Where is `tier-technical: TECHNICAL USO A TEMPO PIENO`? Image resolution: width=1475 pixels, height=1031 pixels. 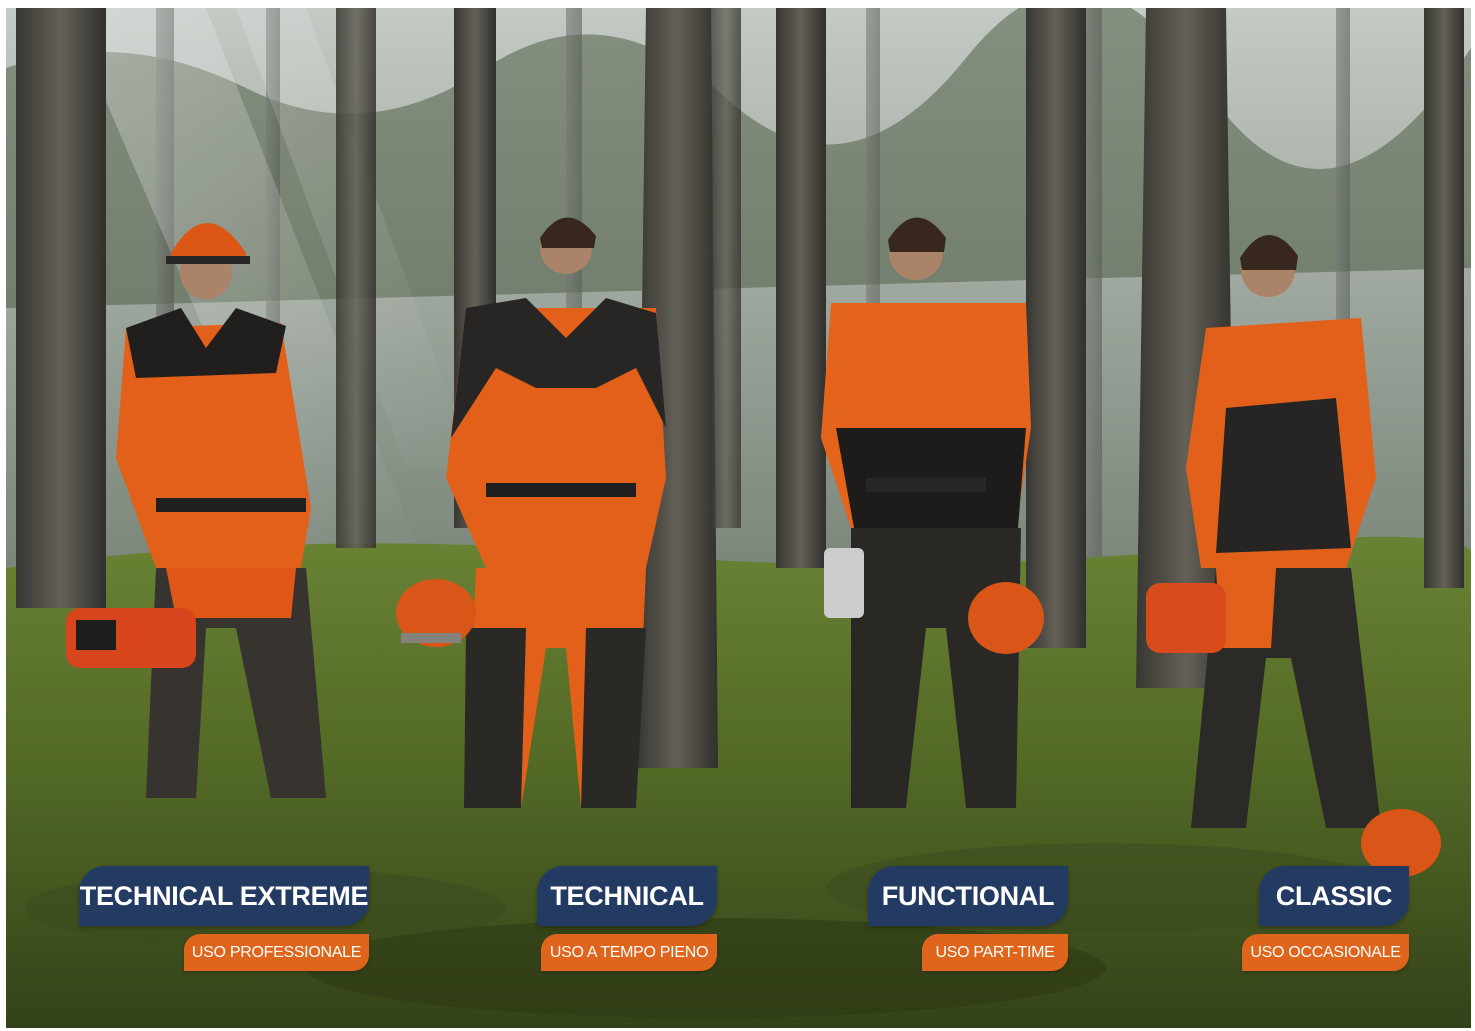
tier-technical: TECHNICAL USO A TEMPO PIENO is located at coordinates (627, 921).